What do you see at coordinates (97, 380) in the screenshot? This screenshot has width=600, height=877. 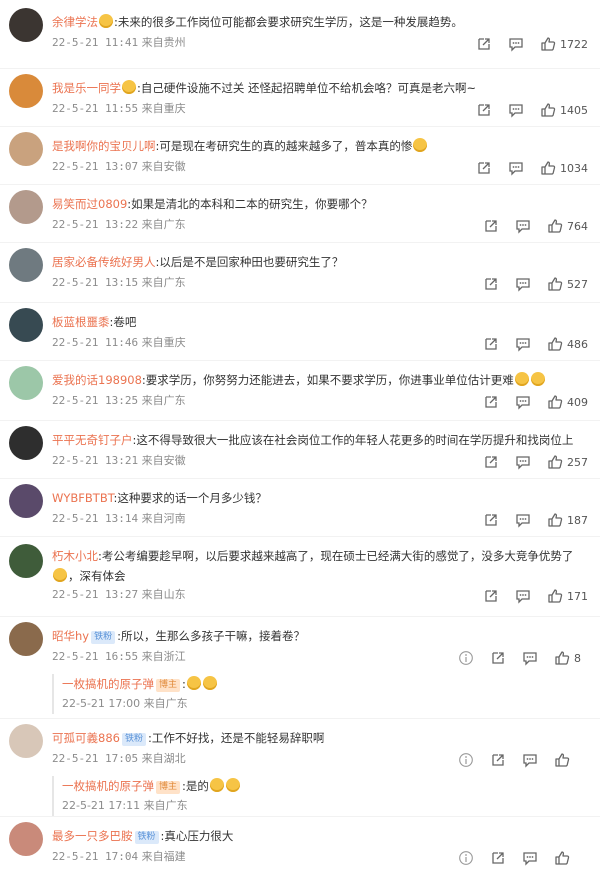 I see `username: 爱我的话198908` at bounding box center [97, 380].